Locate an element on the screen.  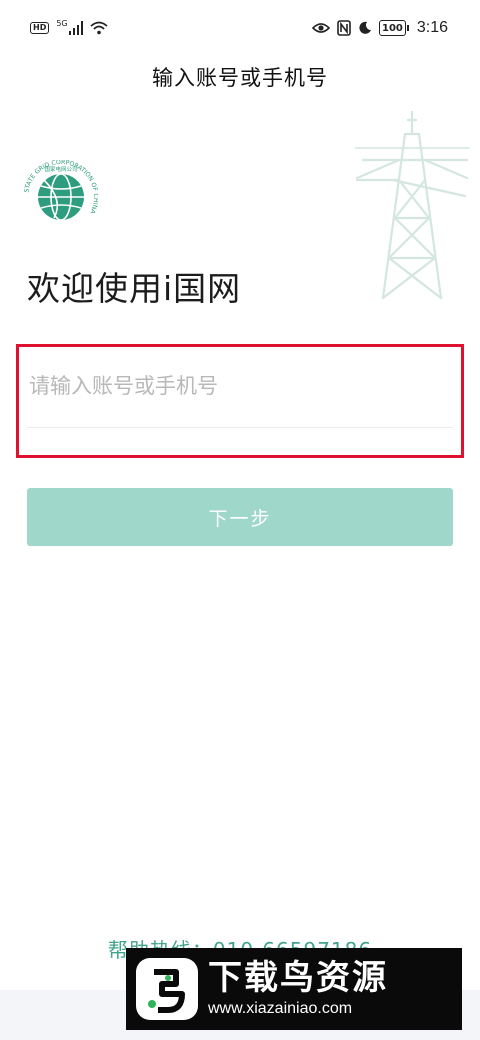
wifi-icon is located at coordinates (99, 28).